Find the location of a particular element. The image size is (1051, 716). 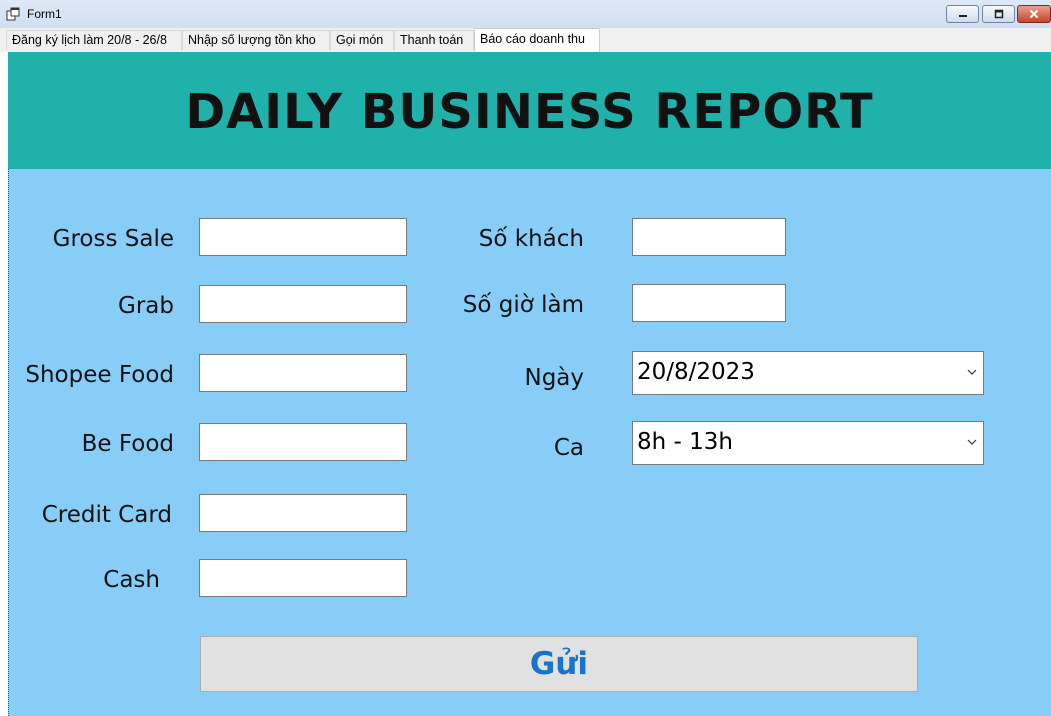

shopee-food-label: Shopee Food is located at coordinates (99, 375).